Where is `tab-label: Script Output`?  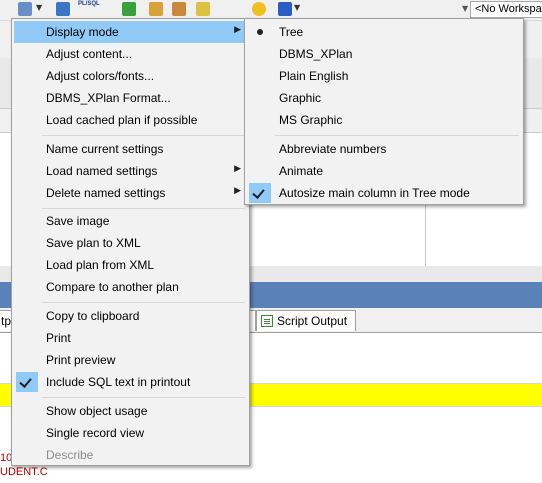
tab-label: Script Output is located at coordinates (312, 321).